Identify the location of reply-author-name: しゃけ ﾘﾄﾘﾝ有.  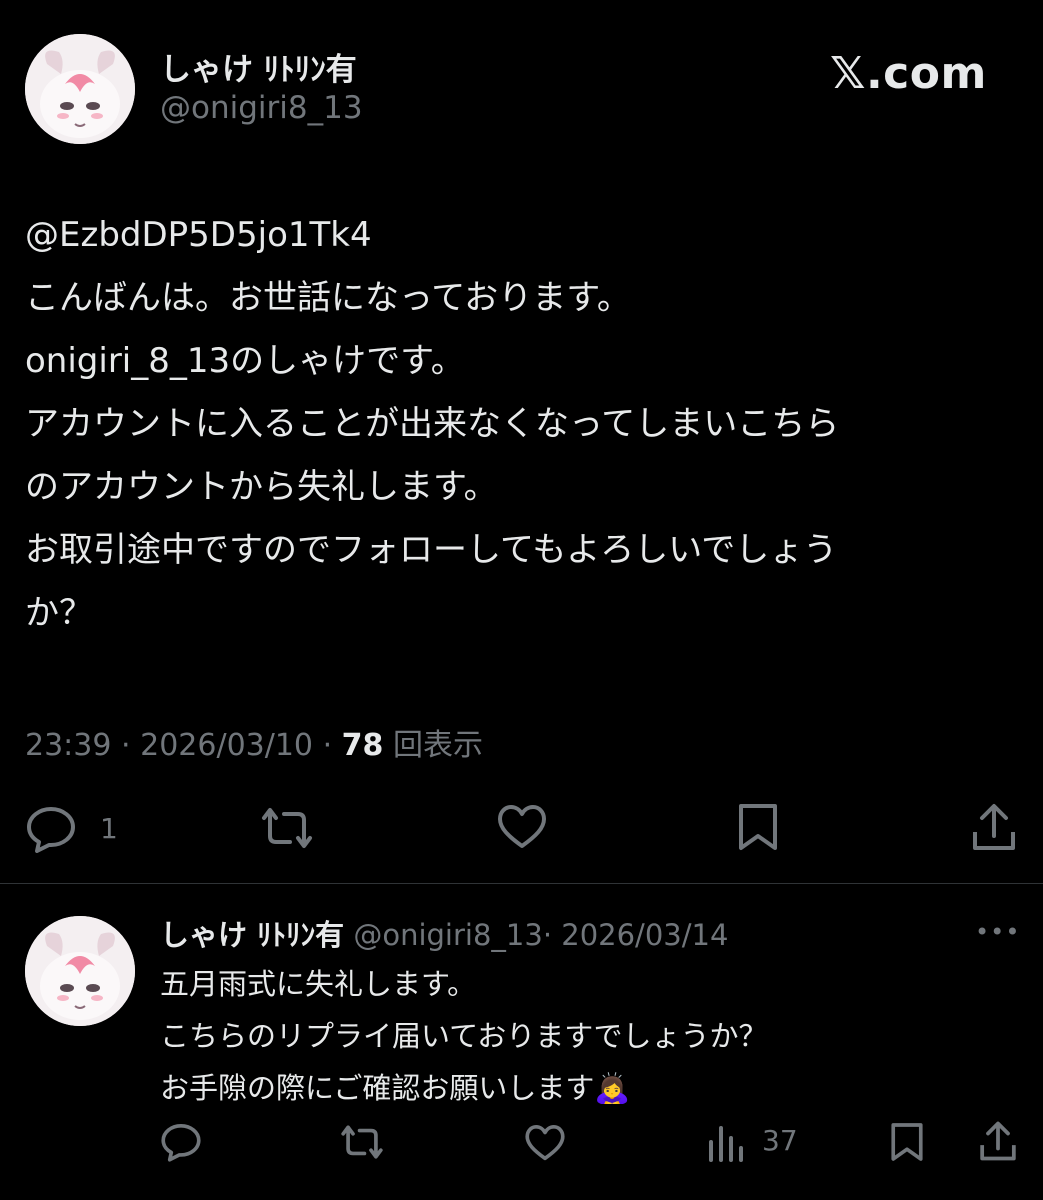
(252, 935).